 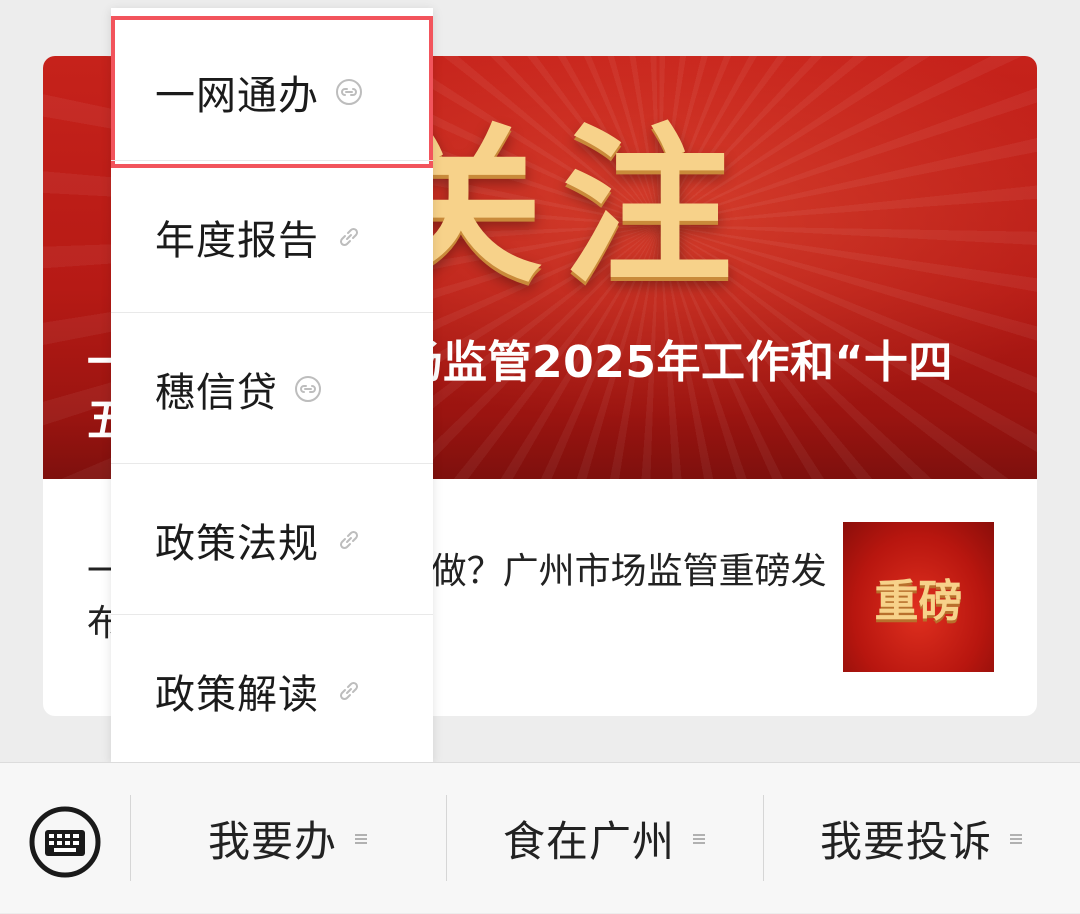 What do you see at coordinates (65, 842) in the screenshot?
I see `keyboard-icon` at bounding box center [65, 842].